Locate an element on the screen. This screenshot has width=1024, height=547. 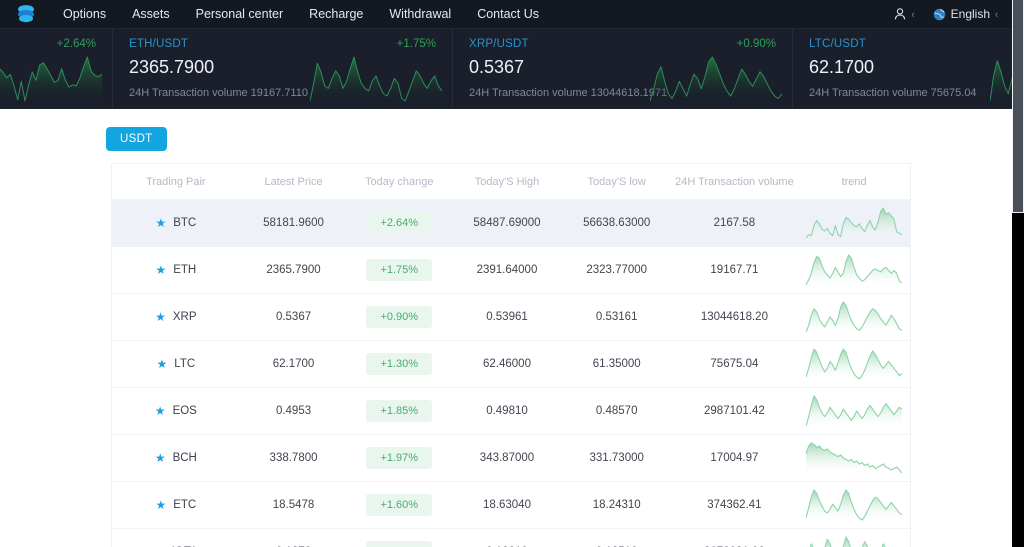
cell-trading-pair: ★ EOS is located at coordinates (176, 411).